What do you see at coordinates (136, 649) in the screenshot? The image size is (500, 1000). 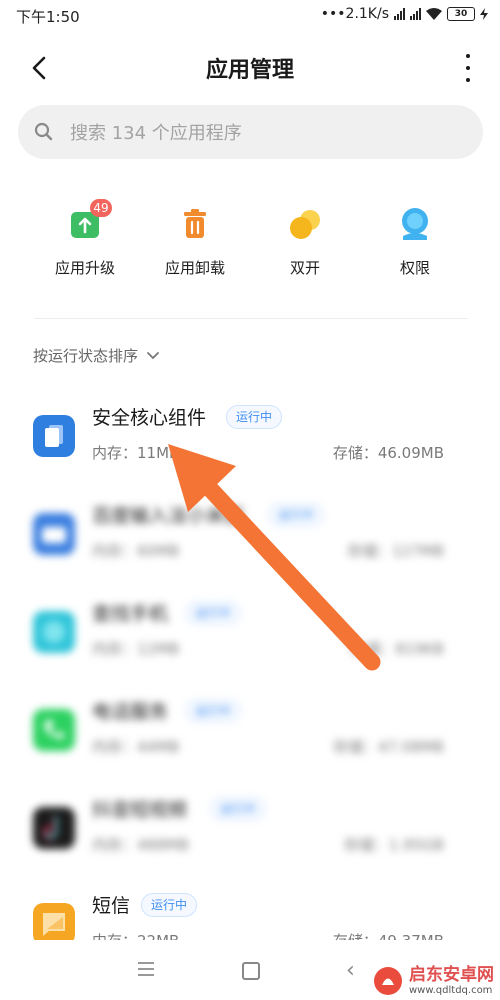 I see `app-memory: 内存：12MB` at bounding box center [136, 649].